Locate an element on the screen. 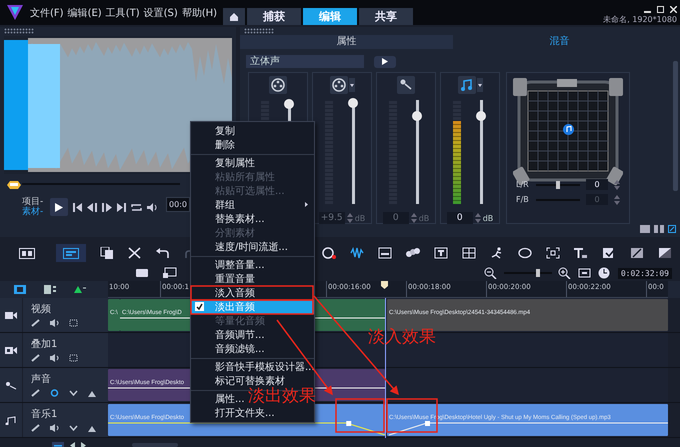  track-name: 声音 is located at coordinates (41, 379).